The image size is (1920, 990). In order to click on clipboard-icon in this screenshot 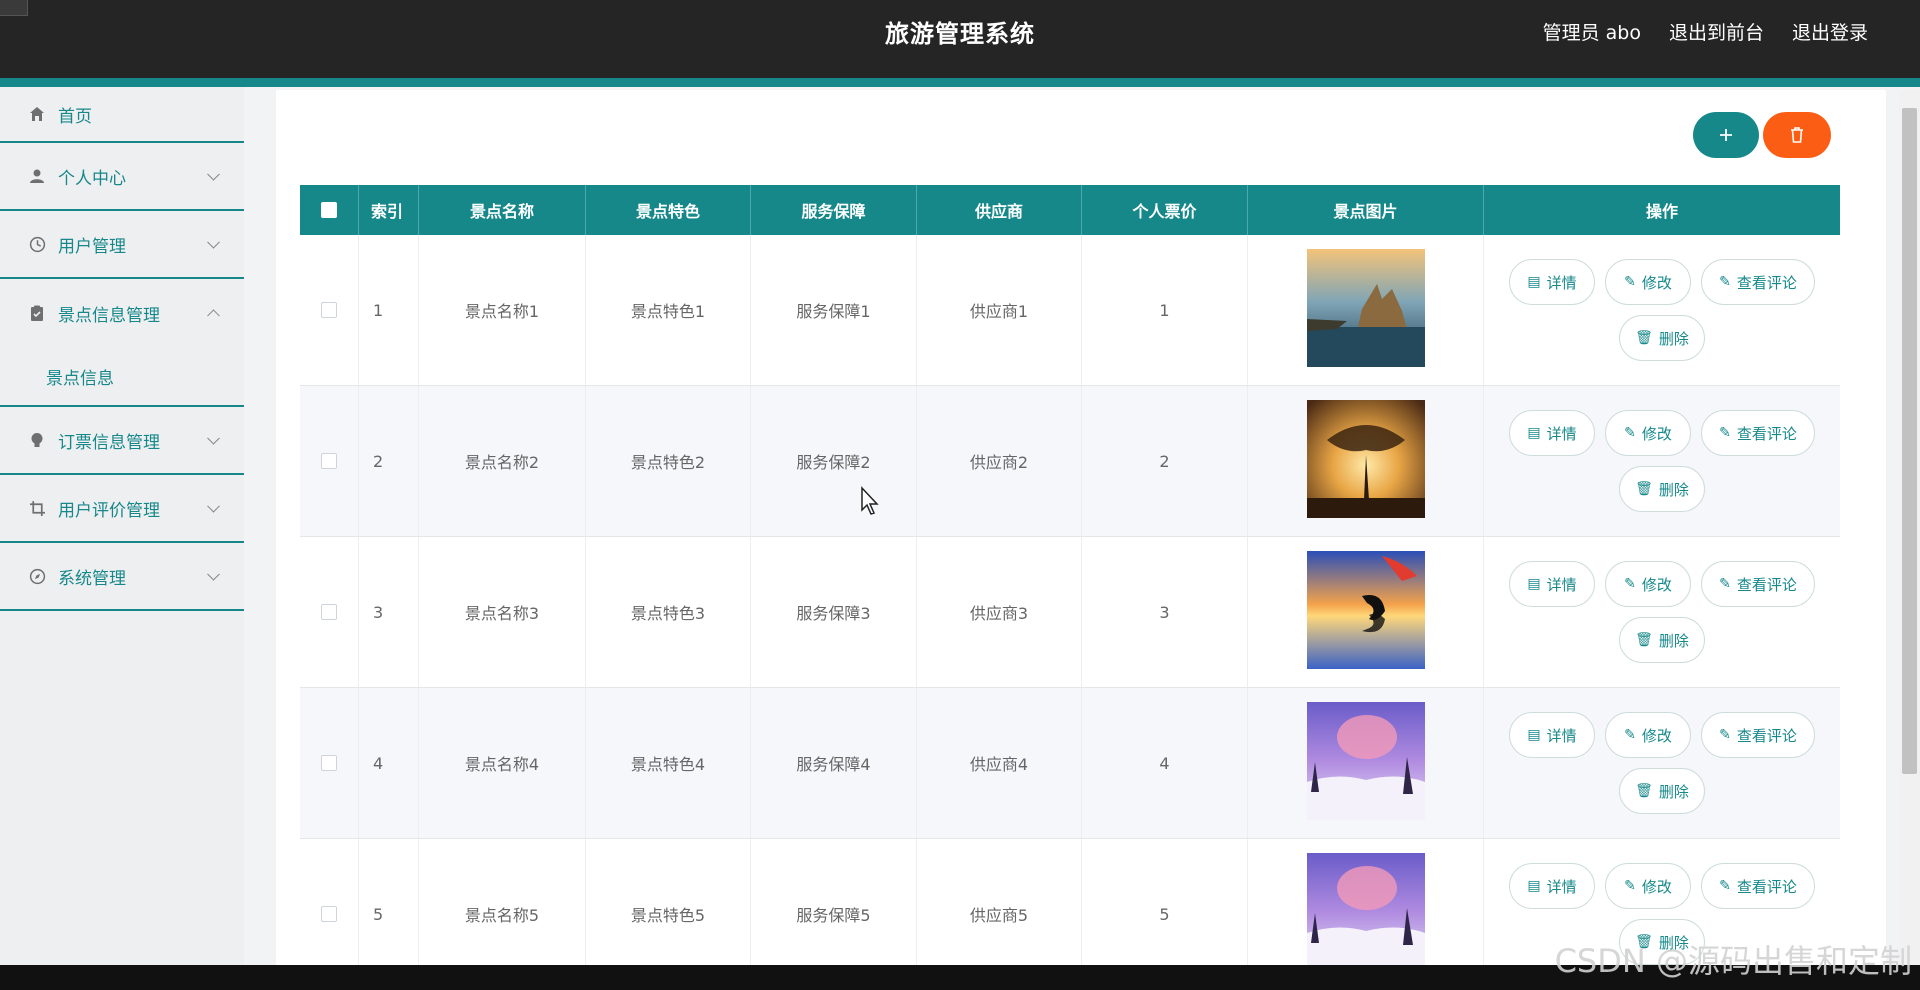, I will do `click(37, 313)`.